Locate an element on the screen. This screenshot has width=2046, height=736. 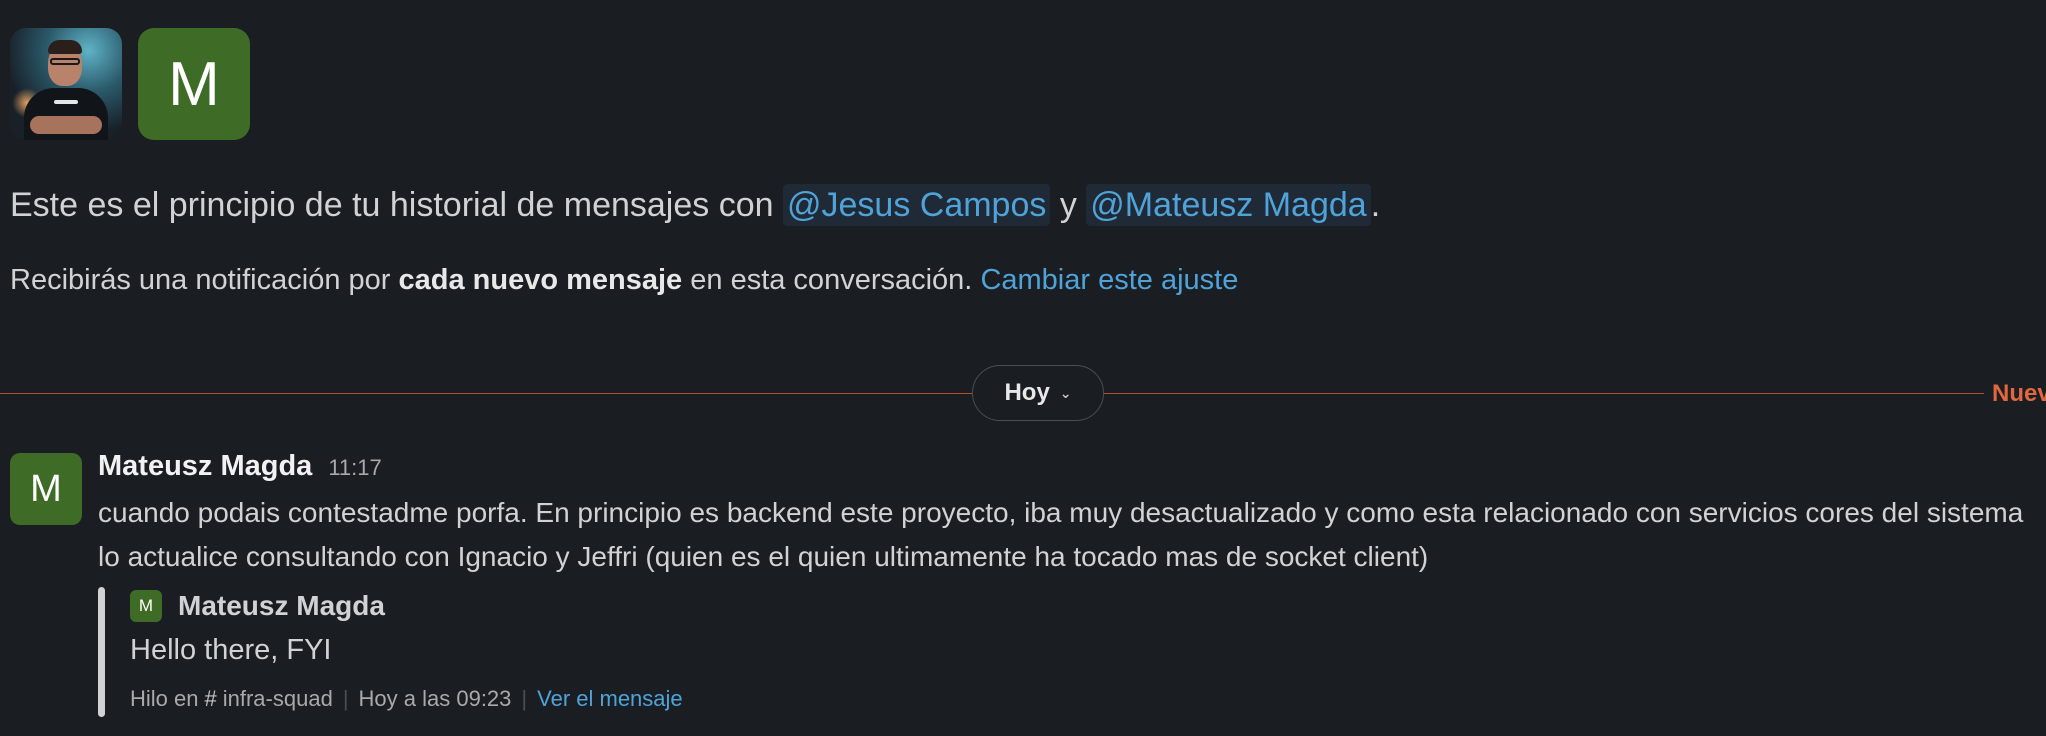
message-header: Mateusz Magda 11:17 is located at coordinates (240, 466).